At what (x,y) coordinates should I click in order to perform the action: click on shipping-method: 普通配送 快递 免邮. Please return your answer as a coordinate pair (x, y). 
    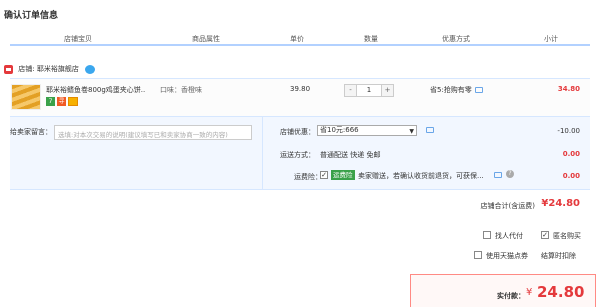
    Looking at the image, I should click on (350, 155).